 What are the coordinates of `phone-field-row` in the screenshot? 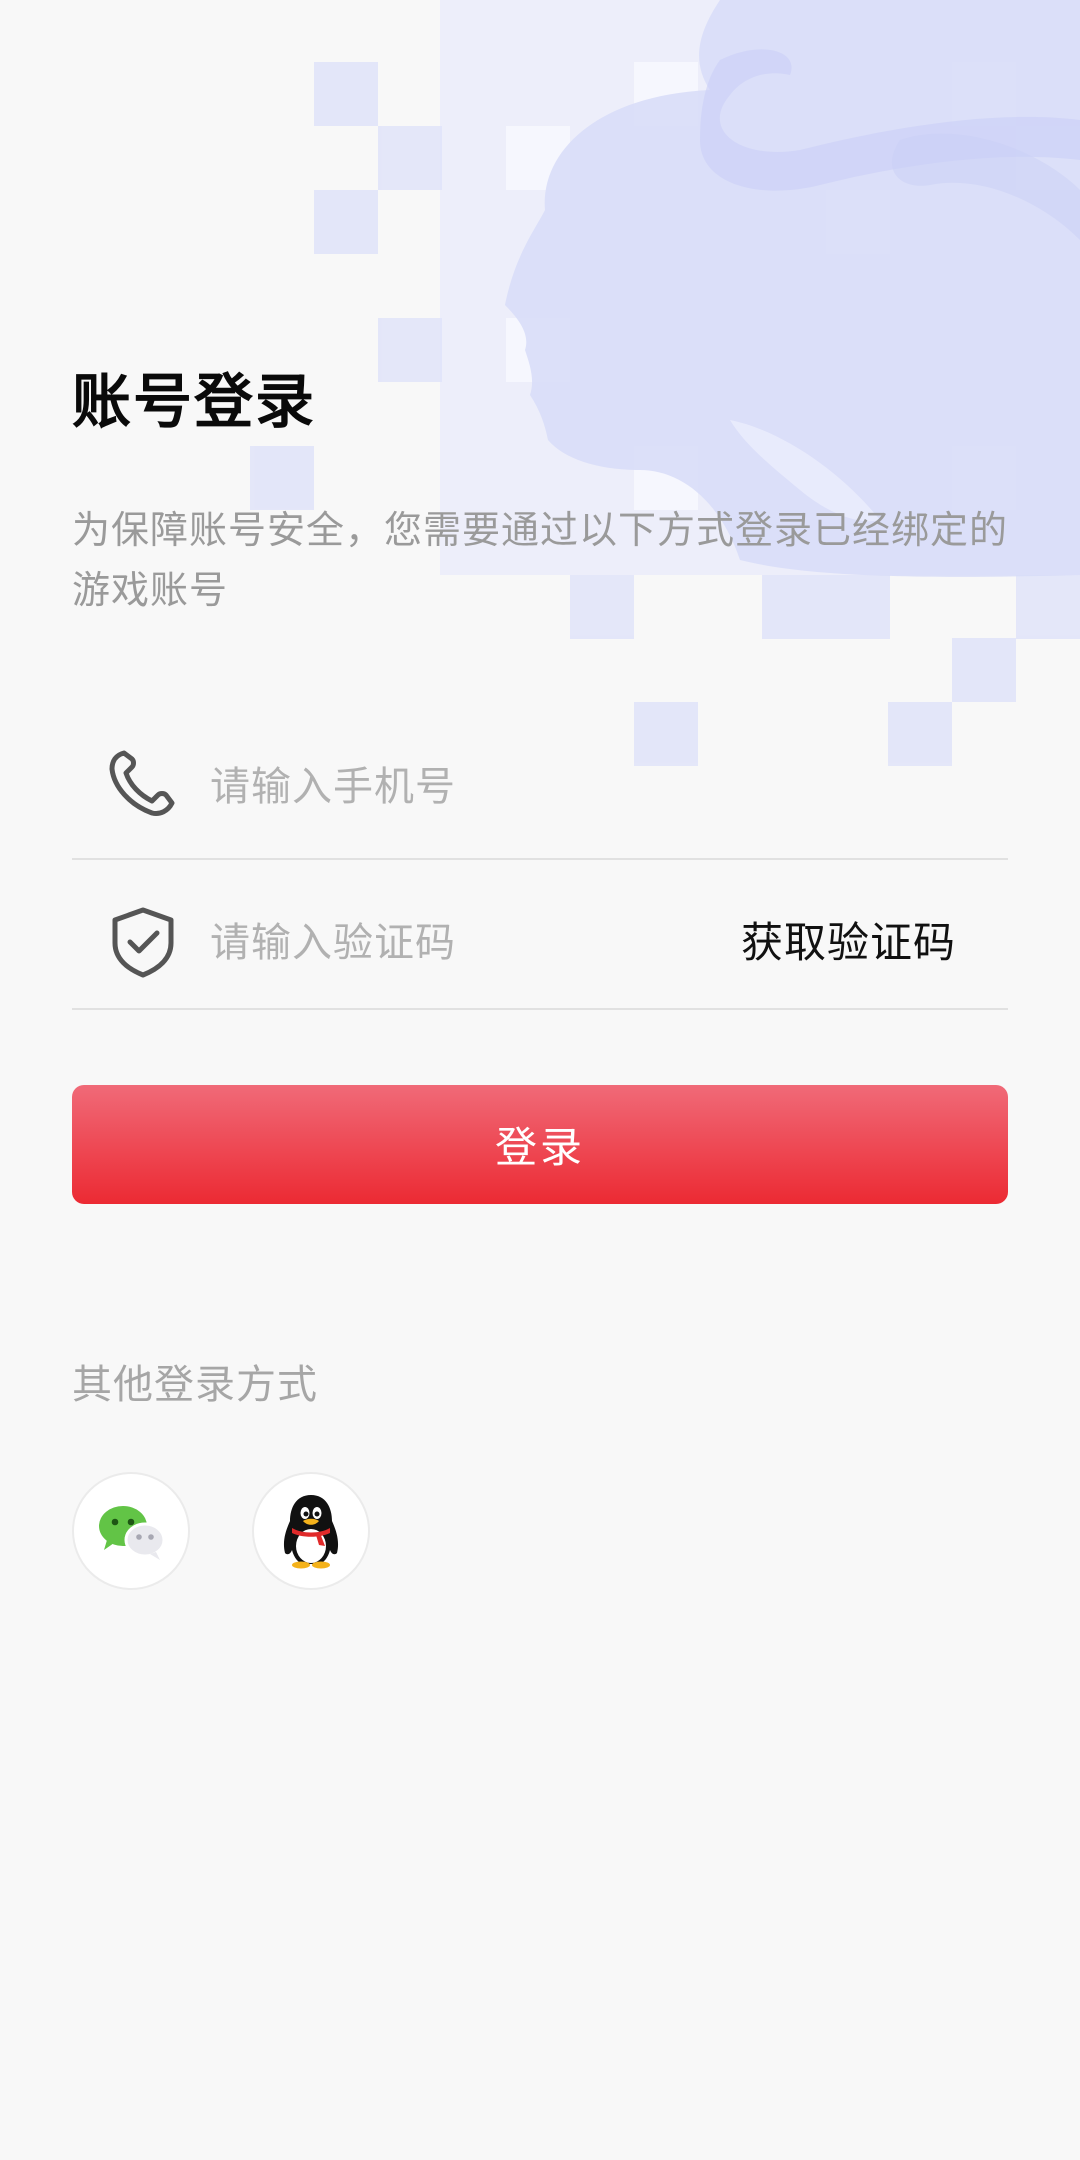 It's located at (540, 785).